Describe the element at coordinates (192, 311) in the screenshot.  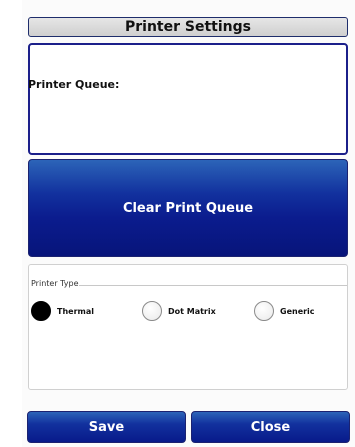
I see `radio-label-dot-matrix: Dot Matrix` at that location.